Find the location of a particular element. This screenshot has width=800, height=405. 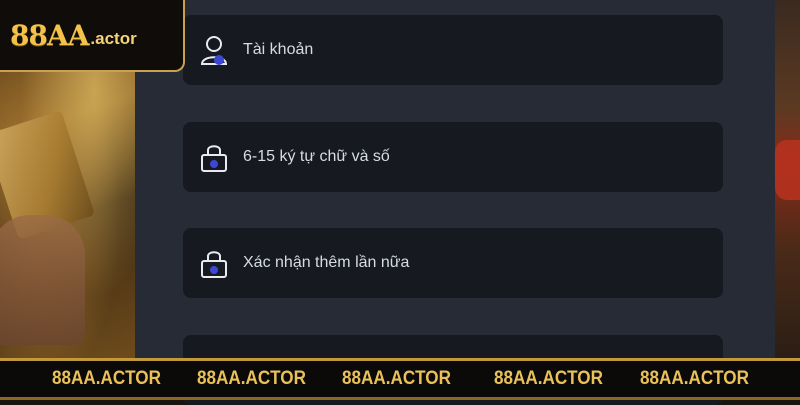

logo-main-text: 88AA is located at coordinates (49, 35).